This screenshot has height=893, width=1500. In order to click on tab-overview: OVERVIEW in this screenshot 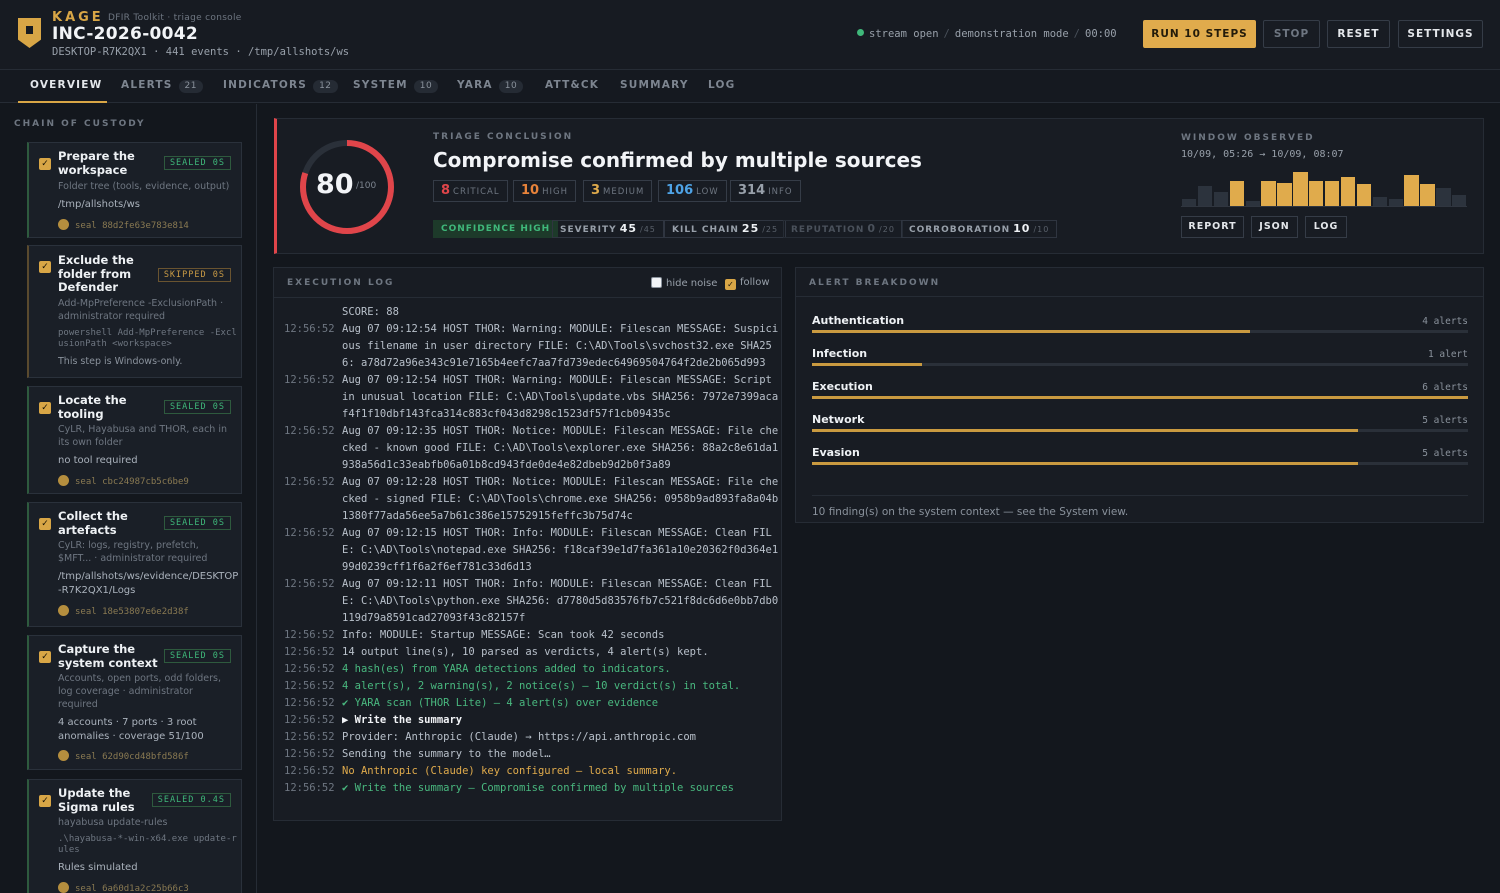, I will do `click(62, 86)`.